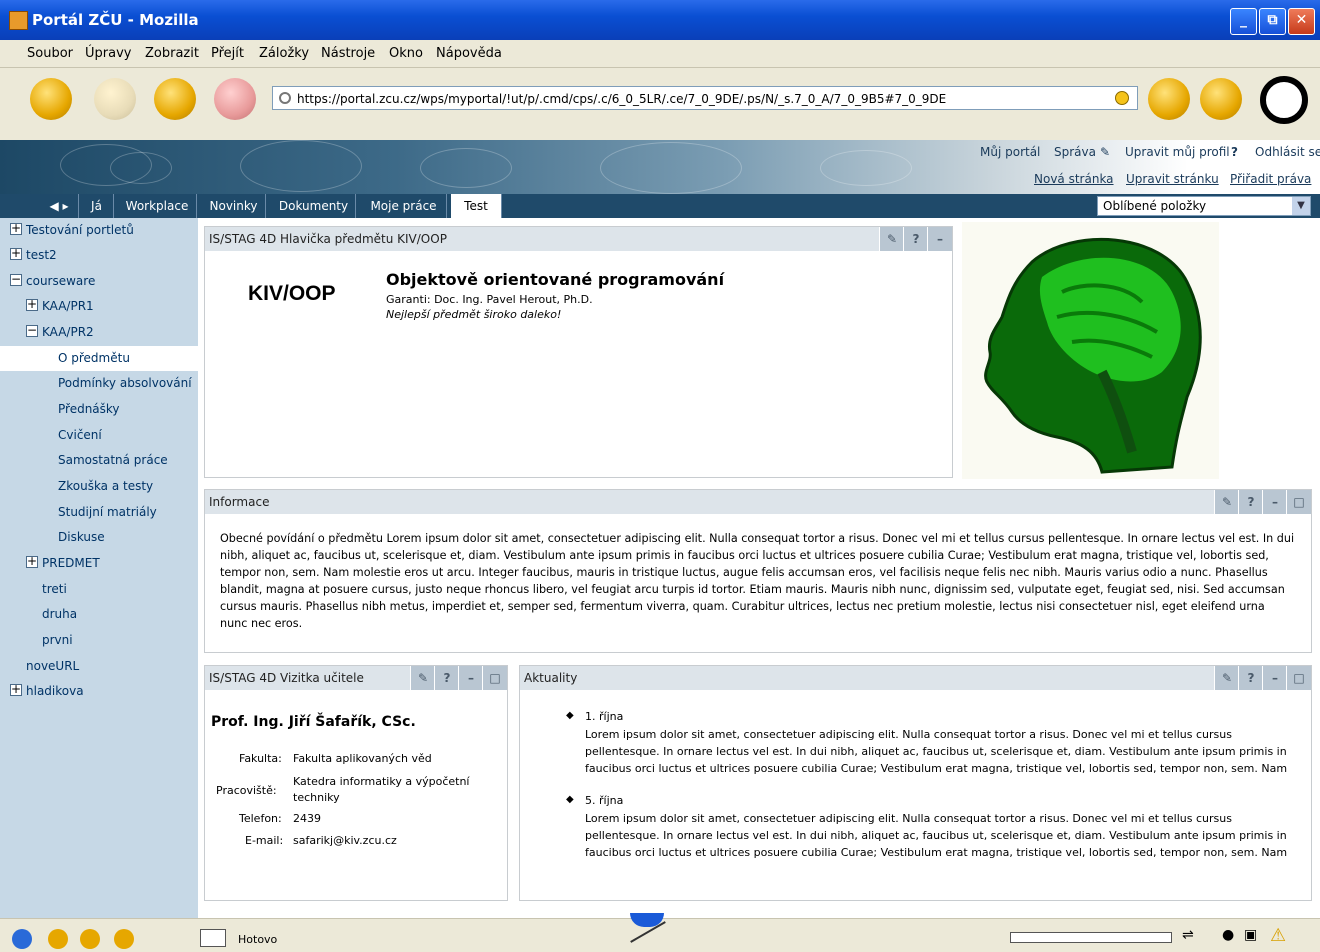 The height and width of the screenshot is (952, 1320). What do you see at coordinates (1278, 935) in the screenshot?
I see `warning-icon: ⚠` at bounding box center [1278, 935].